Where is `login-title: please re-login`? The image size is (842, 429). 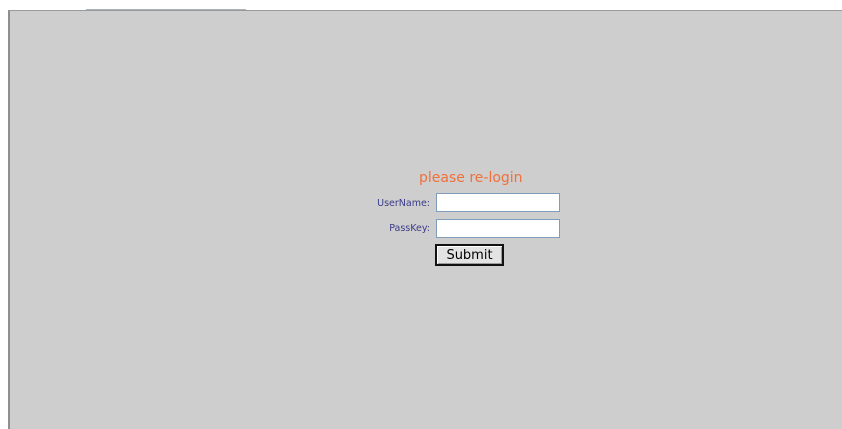 login-title: please re-login is located at coordinates (471, 178).